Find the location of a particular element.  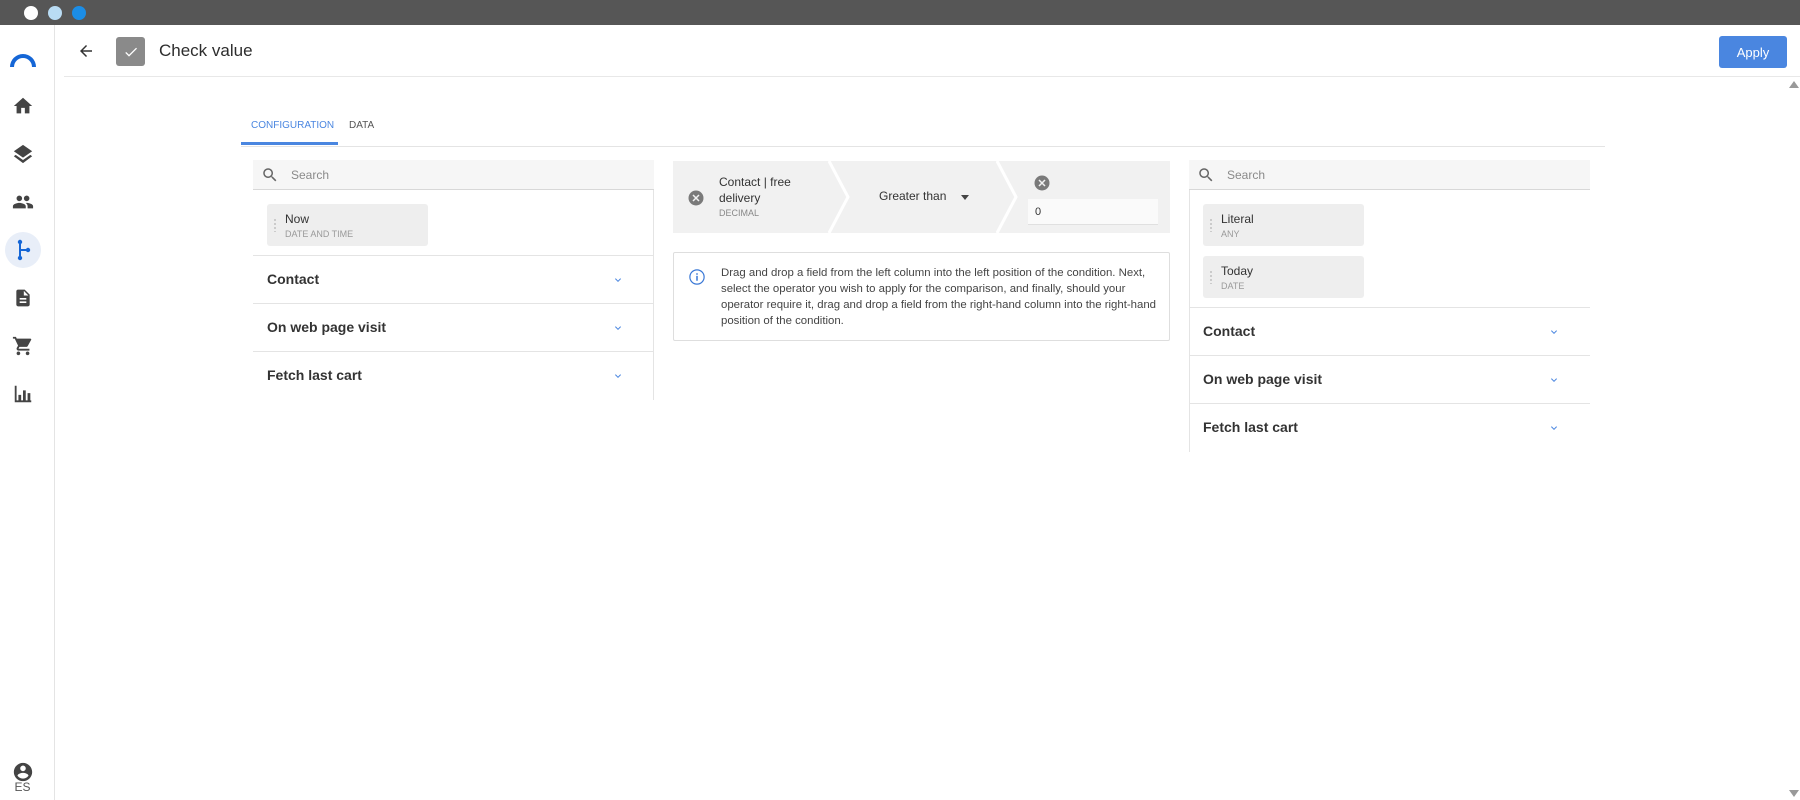

maximize-dot is located at coordinates (79, 13).